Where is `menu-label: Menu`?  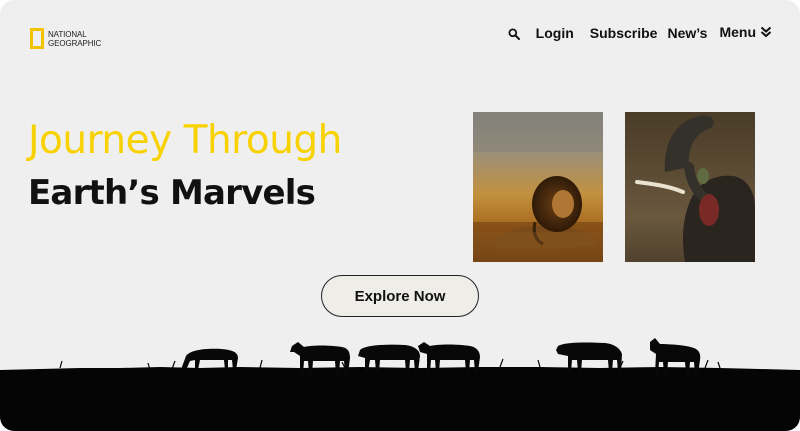 menu-label: Menu is located at coordinates (737, 32).